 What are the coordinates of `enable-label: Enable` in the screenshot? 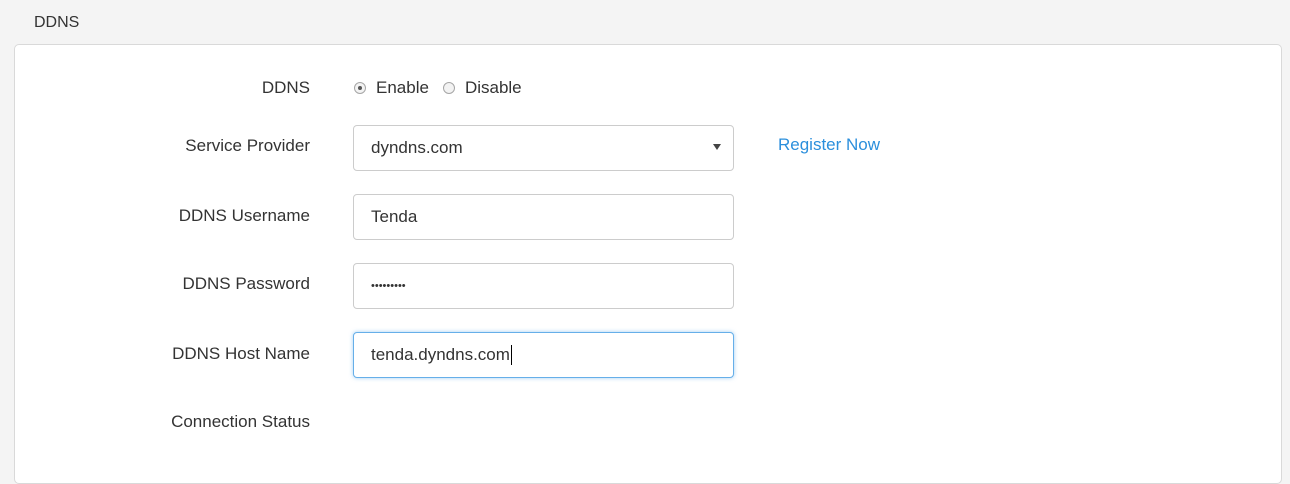 It's located at (402, 87).